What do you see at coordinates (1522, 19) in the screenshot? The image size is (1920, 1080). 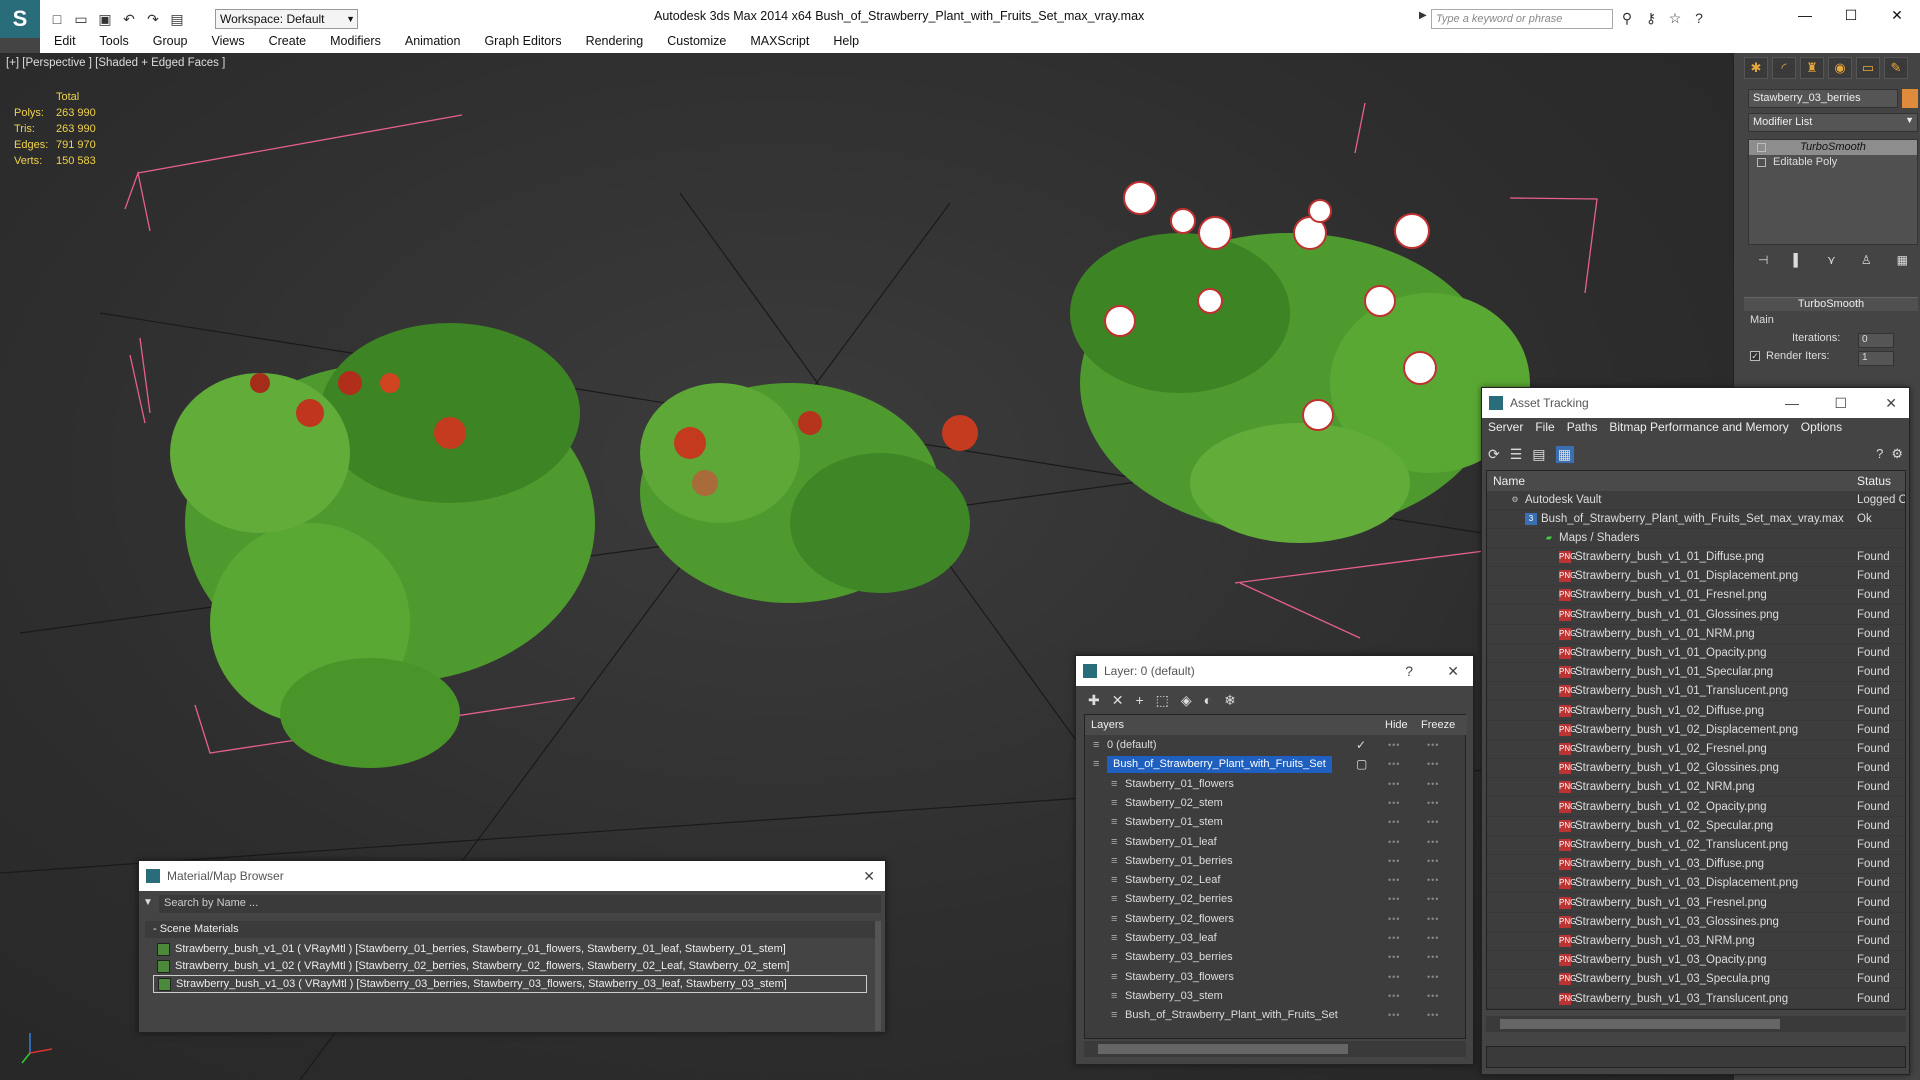 I see `keyword-search-input: Type a keyword or phrase` at bounding box center [1522, 19].